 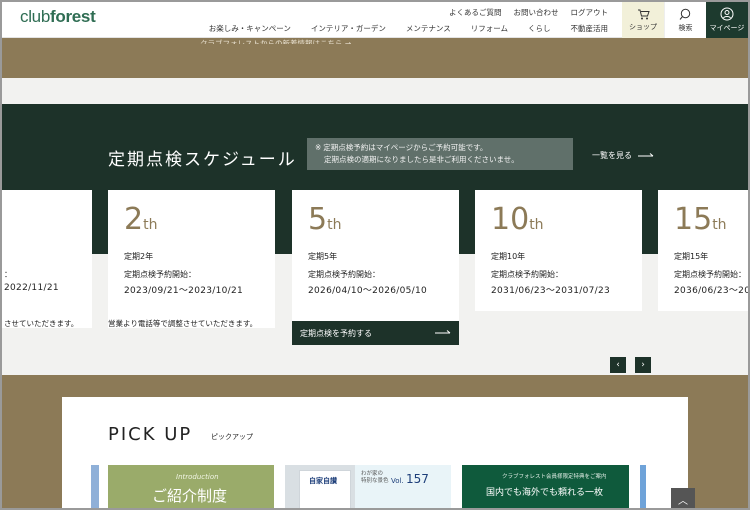 What do you see at coordinates (643, 20) in the screenshot?
I see `shop-button: ショップ` at bounding box center [643, 20].